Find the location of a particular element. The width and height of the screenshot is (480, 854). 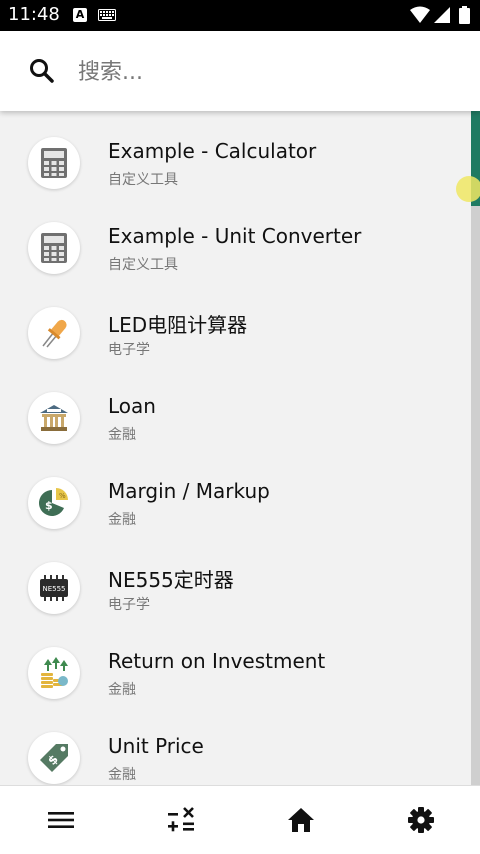

calculator-ops-button is located at coordinates (181, 820).